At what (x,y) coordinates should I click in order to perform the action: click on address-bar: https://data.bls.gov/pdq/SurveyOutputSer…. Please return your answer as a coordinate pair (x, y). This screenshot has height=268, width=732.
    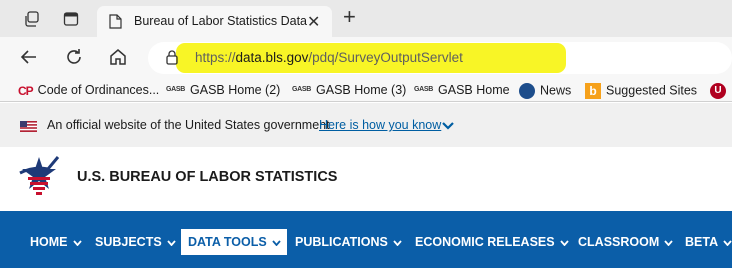
    Looking at the image, I should click on (440, 58).